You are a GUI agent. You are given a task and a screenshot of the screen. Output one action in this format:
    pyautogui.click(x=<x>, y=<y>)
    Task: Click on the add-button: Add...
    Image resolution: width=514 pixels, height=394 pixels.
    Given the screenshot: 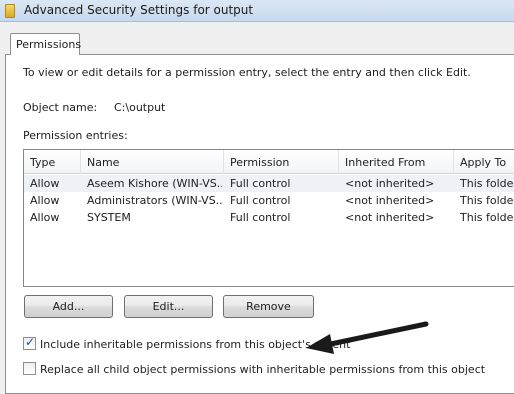 What is the action you would take?
    pyautogui.click(x=68, y=306)
    